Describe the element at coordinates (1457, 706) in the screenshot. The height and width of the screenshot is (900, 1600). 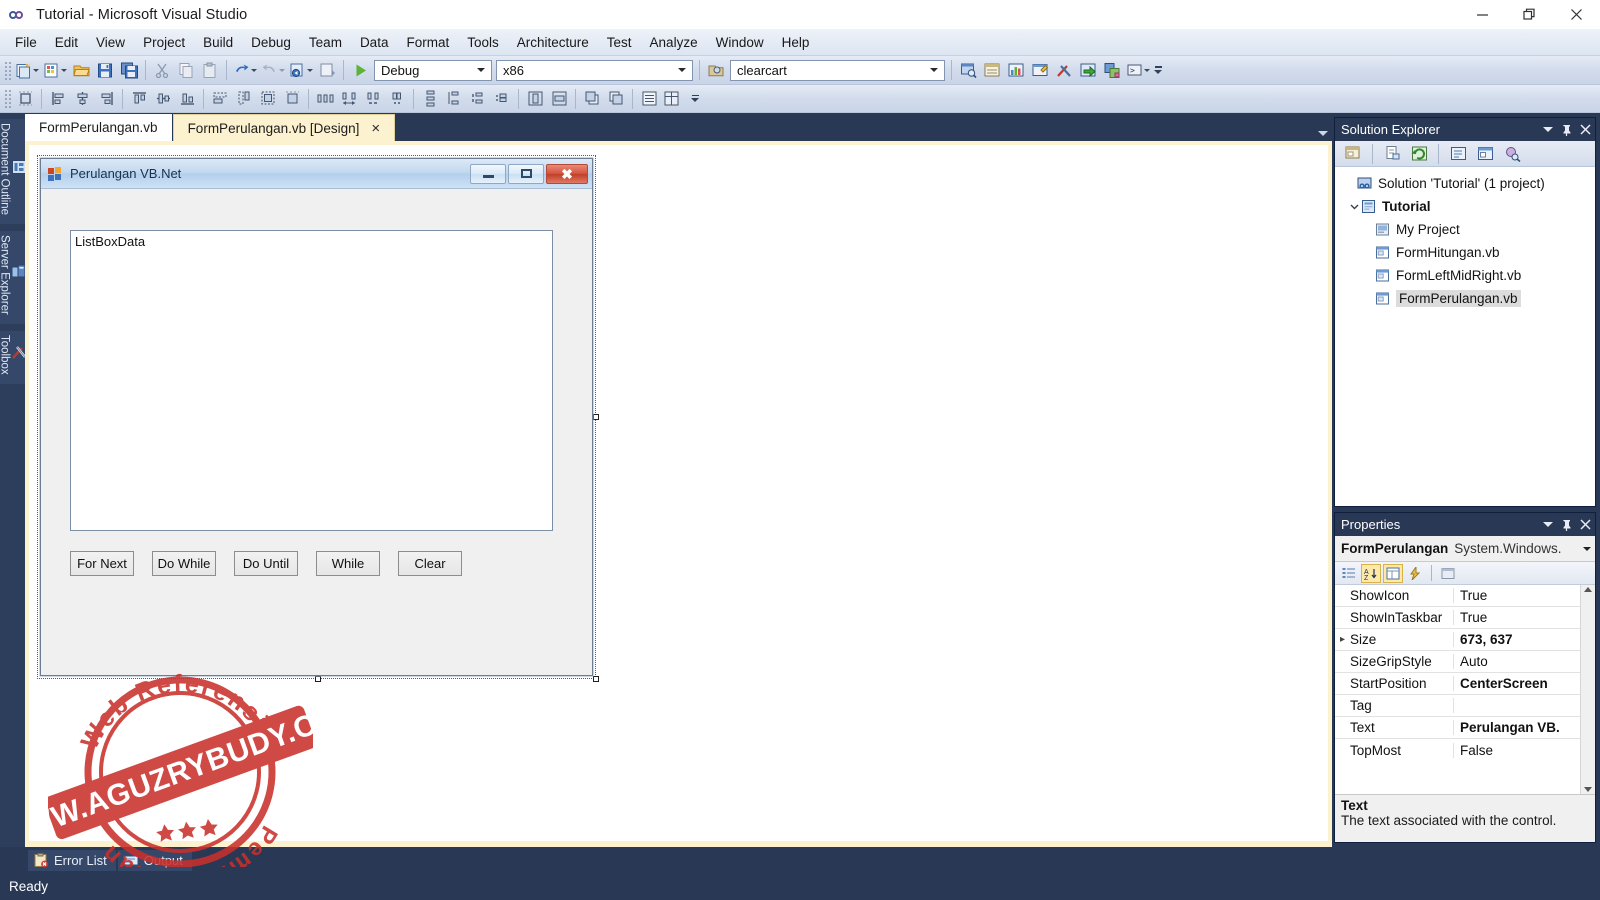
I see `property-row-tag: Tag` at that location.